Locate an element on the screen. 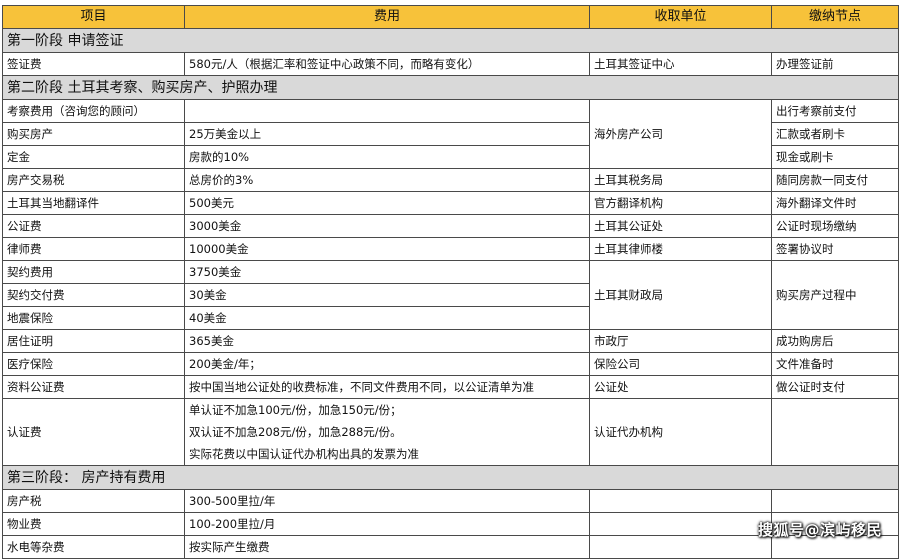 The image size is (900, 559). cell-fee: 580元/人（根据汇率和签证中心政策不同，而略有变化） is located at coordinates (387, 64).